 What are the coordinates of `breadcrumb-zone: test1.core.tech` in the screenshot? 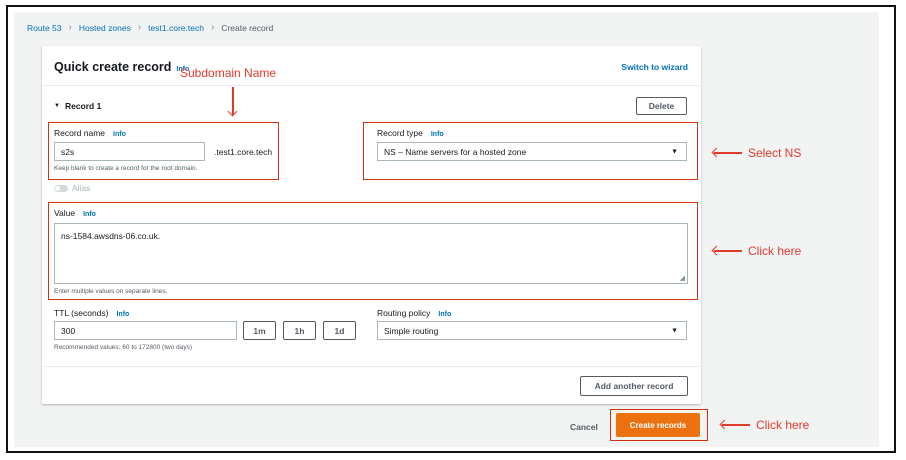 It's located at (176, 28).